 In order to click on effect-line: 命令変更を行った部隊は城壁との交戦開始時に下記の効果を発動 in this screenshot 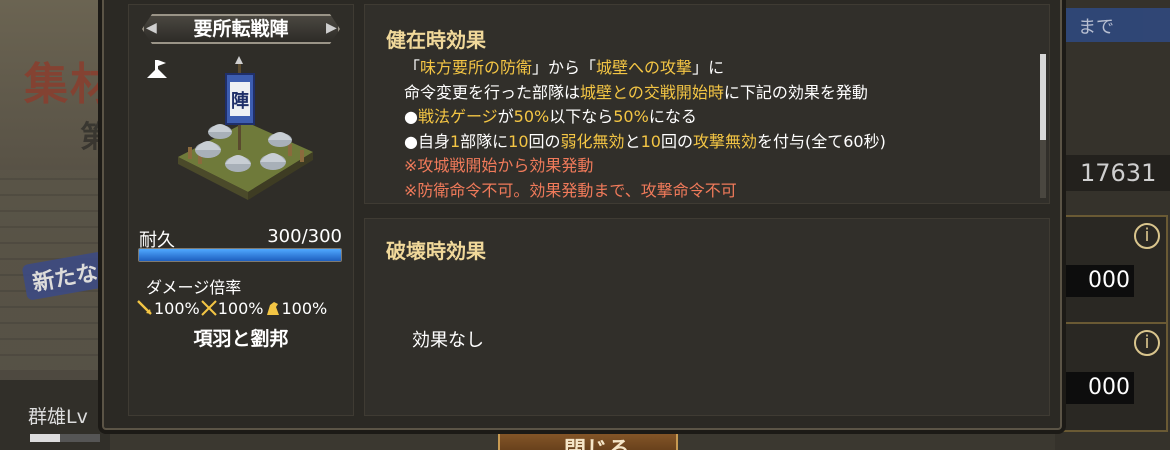, I will do `click(724, 93)`.